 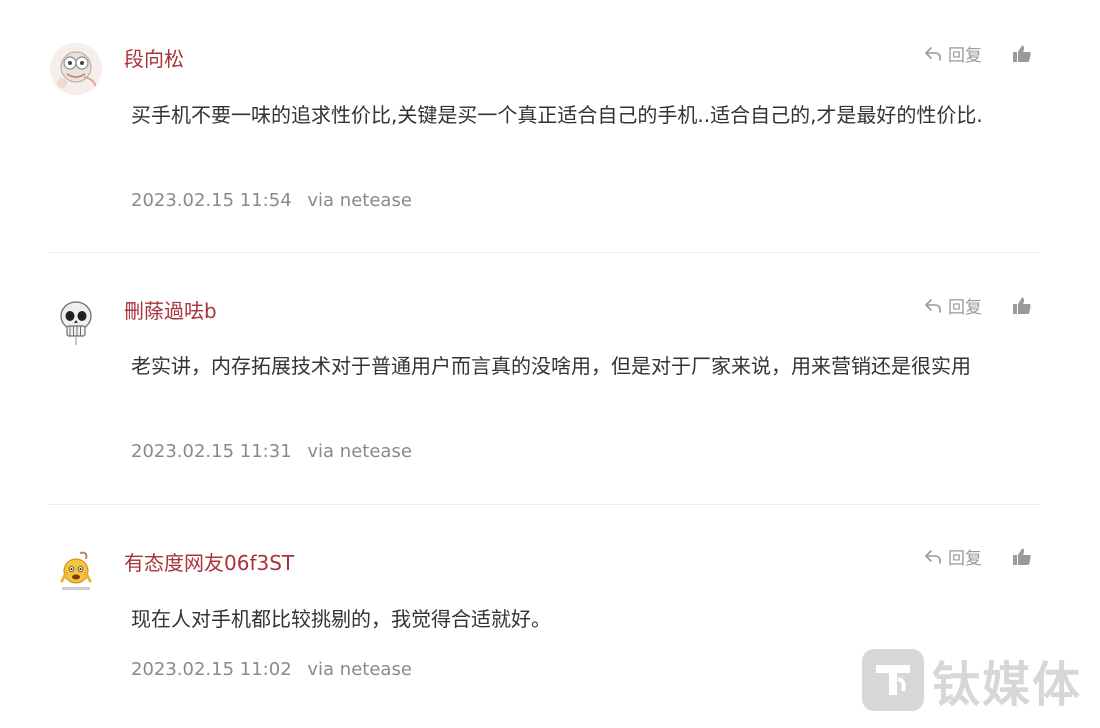 I want to click on watermark-text: 钛媒体, so click(x=1007, y=685).